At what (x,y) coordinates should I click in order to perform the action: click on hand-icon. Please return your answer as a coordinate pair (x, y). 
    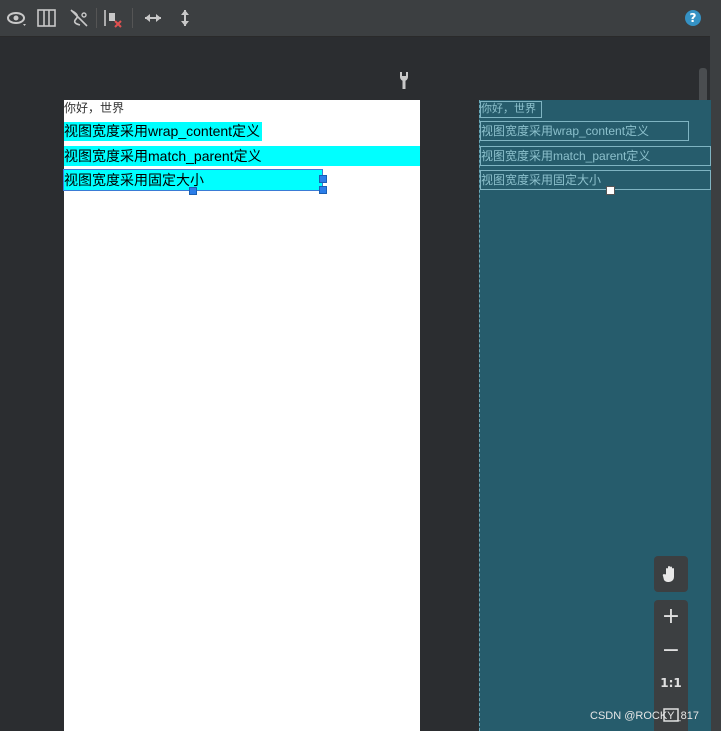
    Looking at the image, I should click on (668, 574).